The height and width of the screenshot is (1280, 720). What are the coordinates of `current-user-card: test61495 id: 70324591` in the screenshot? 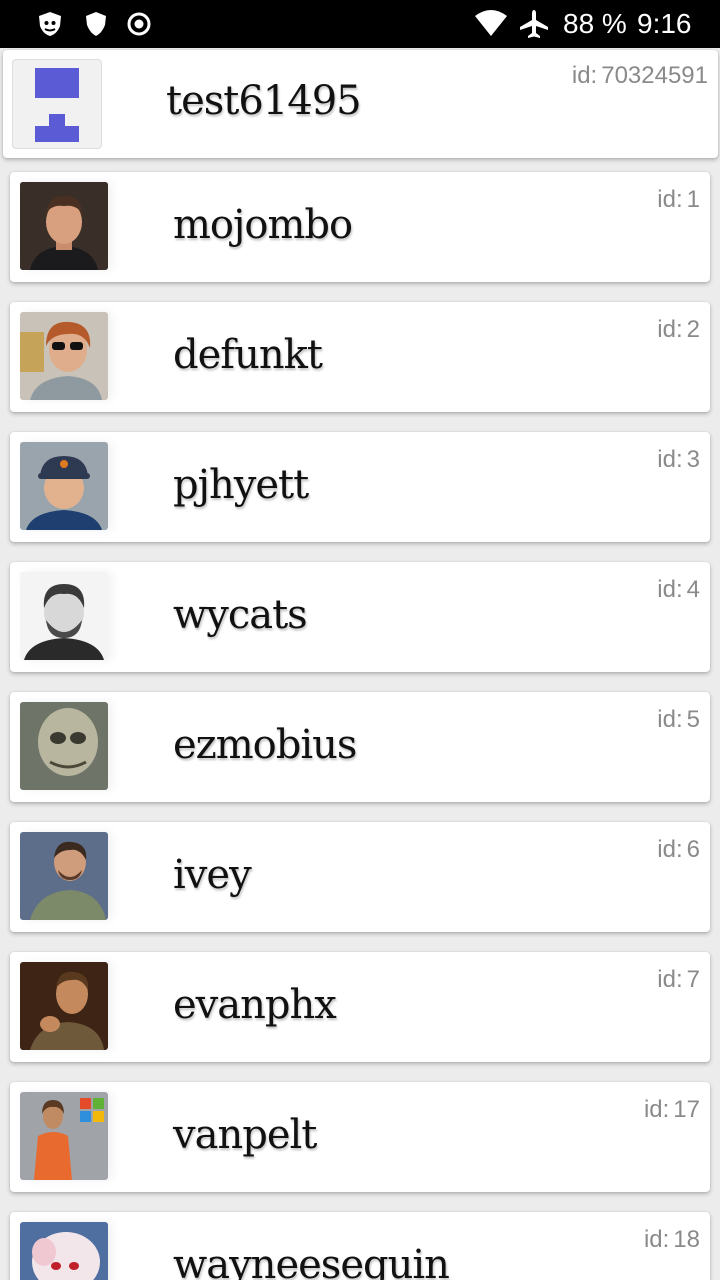 It's located at (360, 104).